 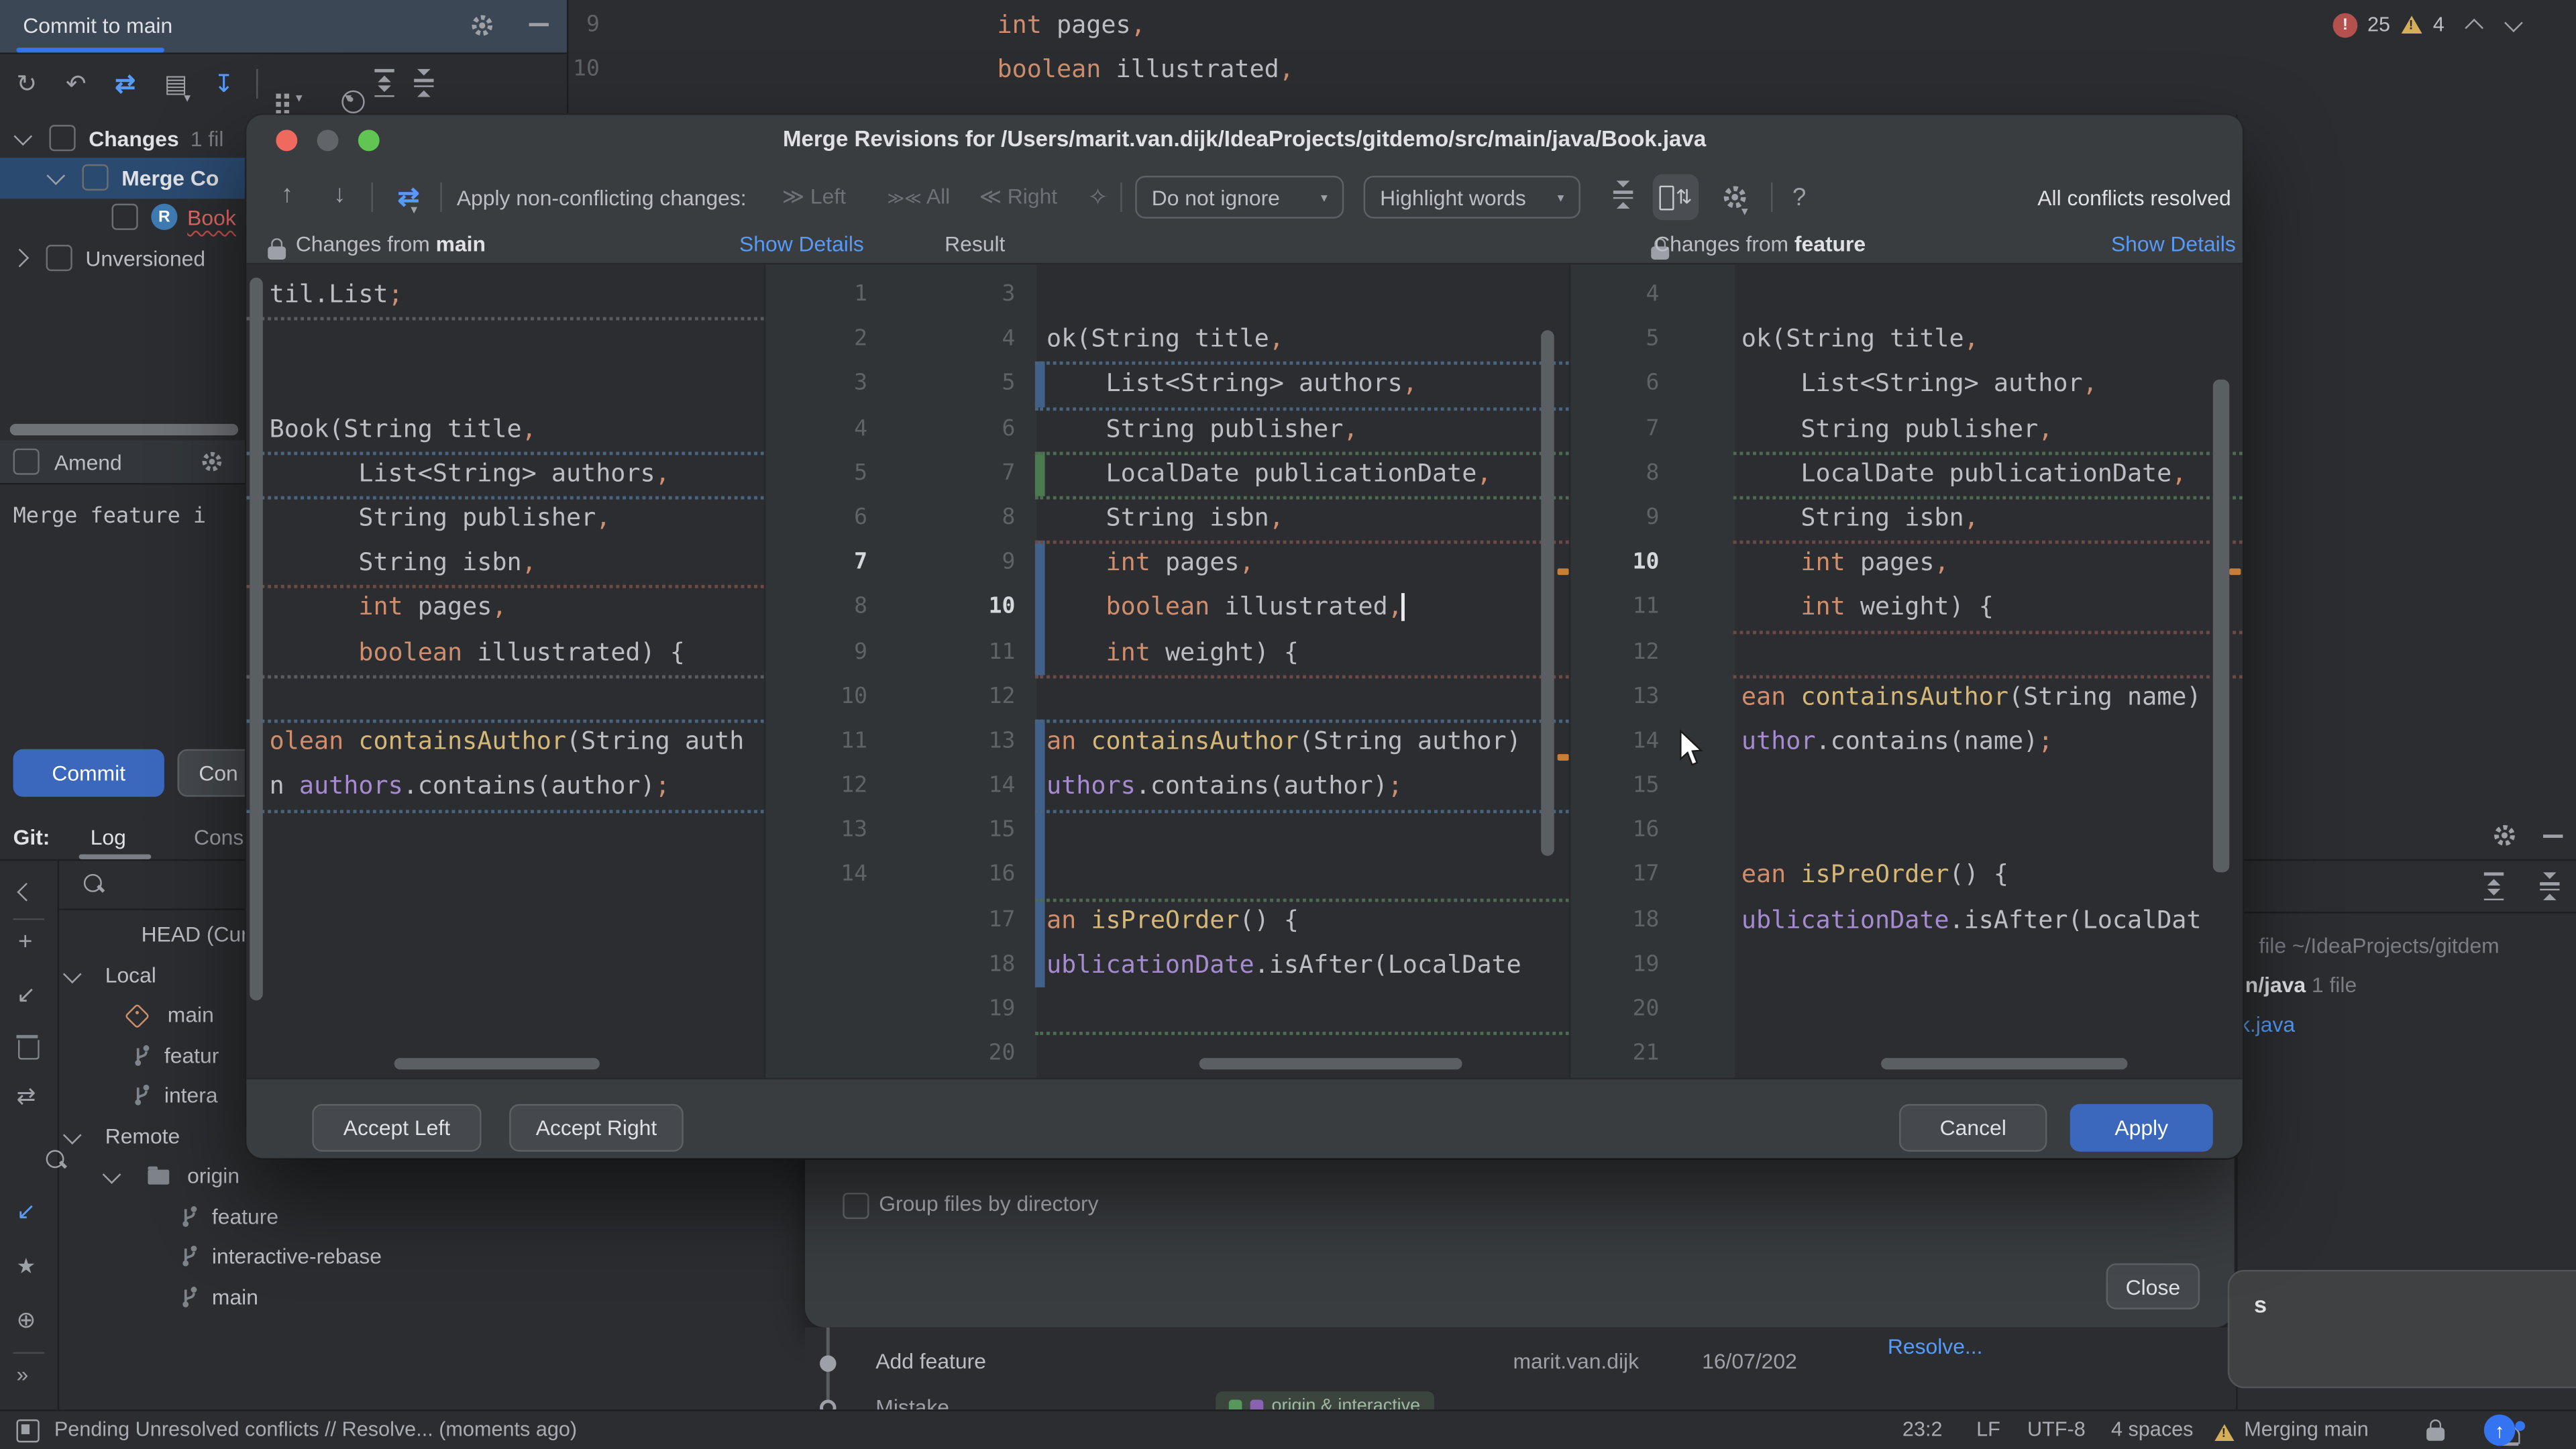 I want to click on graph-commit-row-partial: Mistake origin & interactive, so click(x=1520, y=1400).